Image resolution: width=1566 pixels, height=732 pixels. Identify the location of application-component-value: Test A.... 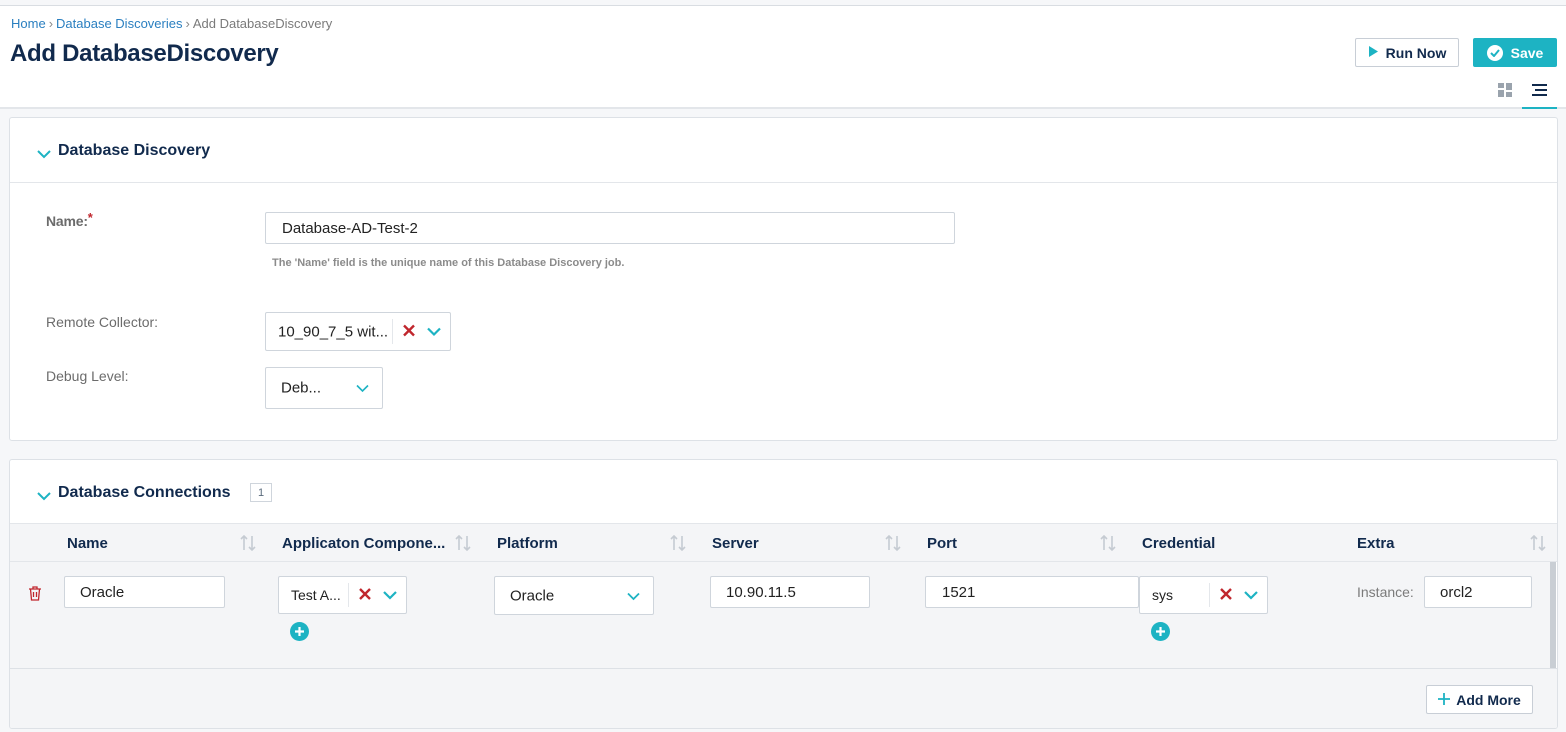
(316, 595).